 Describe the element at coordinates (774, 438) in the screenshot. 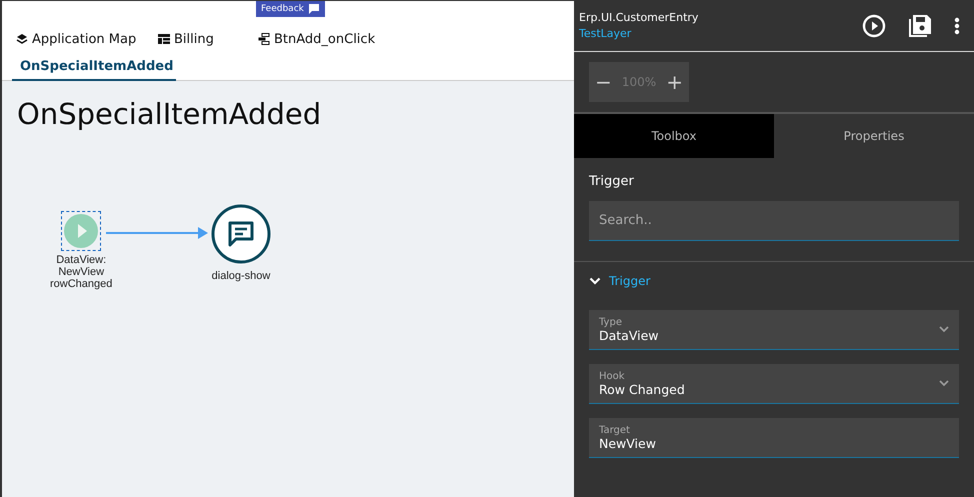

I see `text-field: Target NewView` at that location.